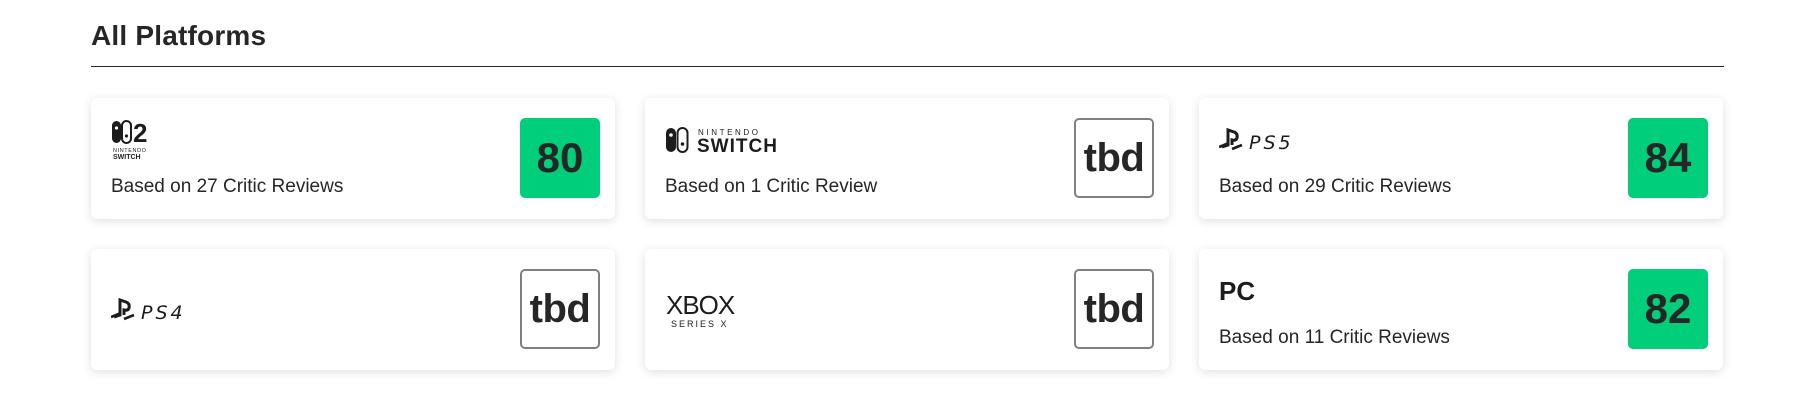 This screenshot has height=419, width=1806. I want to click on section-title: All Platforms, so click(179, 35).